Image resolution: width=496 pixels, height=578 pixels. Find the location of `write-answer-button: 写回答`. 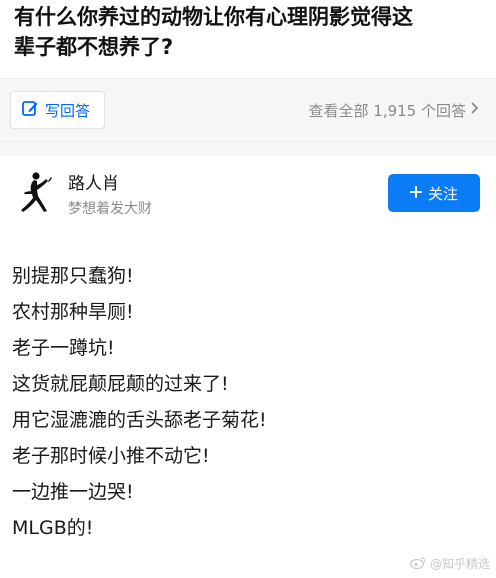

write-answer-button: 写回答 is located at coordinates (58, 110).